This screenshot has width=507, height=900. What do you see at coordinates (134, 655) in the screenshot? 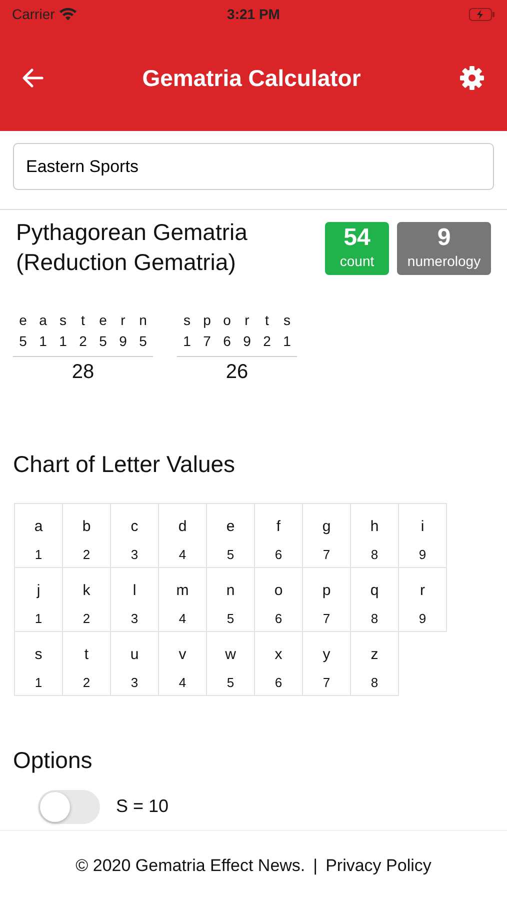
I see `chart-letter: u` at bounding box center [134, 655].